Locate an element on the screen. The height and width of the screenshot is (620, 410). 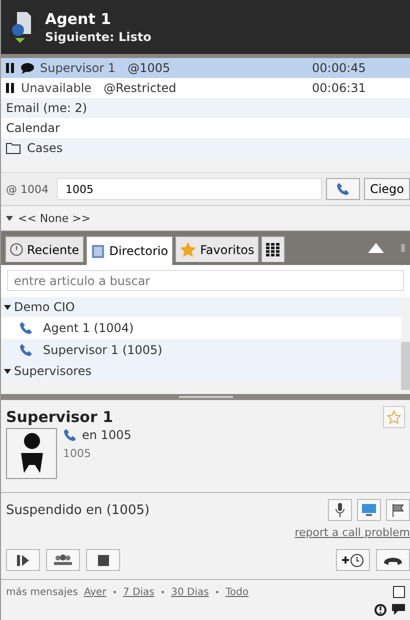
screen-button is located at coordinates (369, 510).